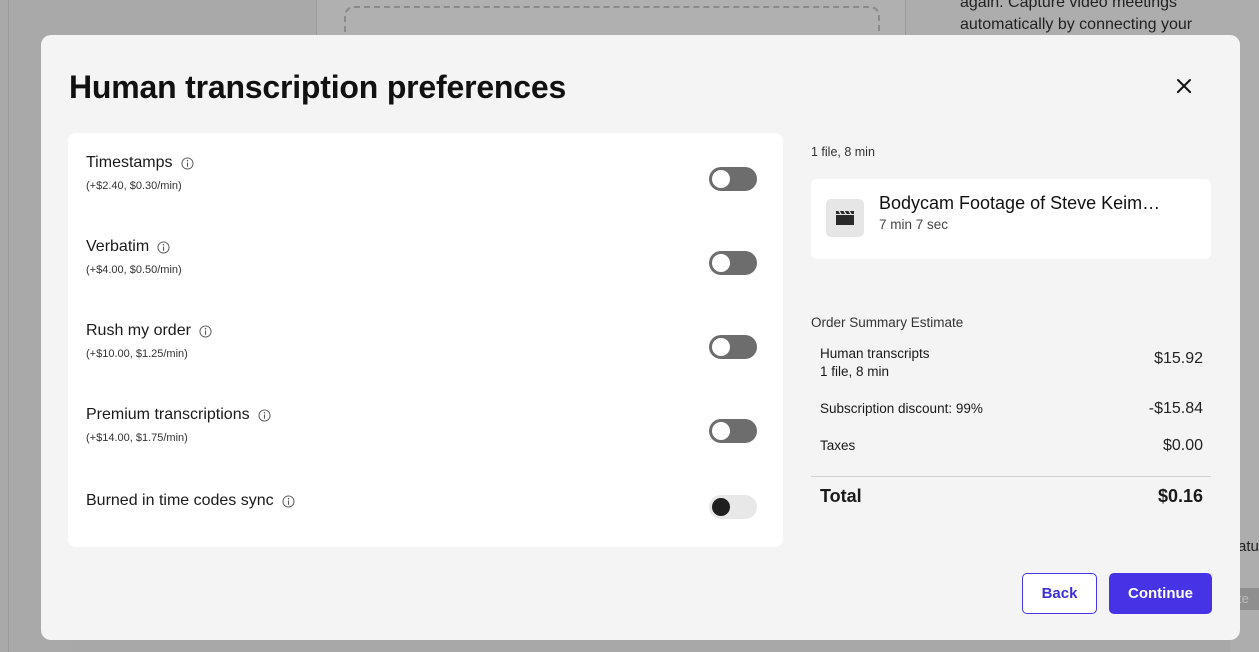 Image resolution: width=1259 pixels, height=652 pixels. What do you see at coordinates (138, 330) in the screenshot?
I see `option-label: Rush my order` at bounding box center [138, 330].